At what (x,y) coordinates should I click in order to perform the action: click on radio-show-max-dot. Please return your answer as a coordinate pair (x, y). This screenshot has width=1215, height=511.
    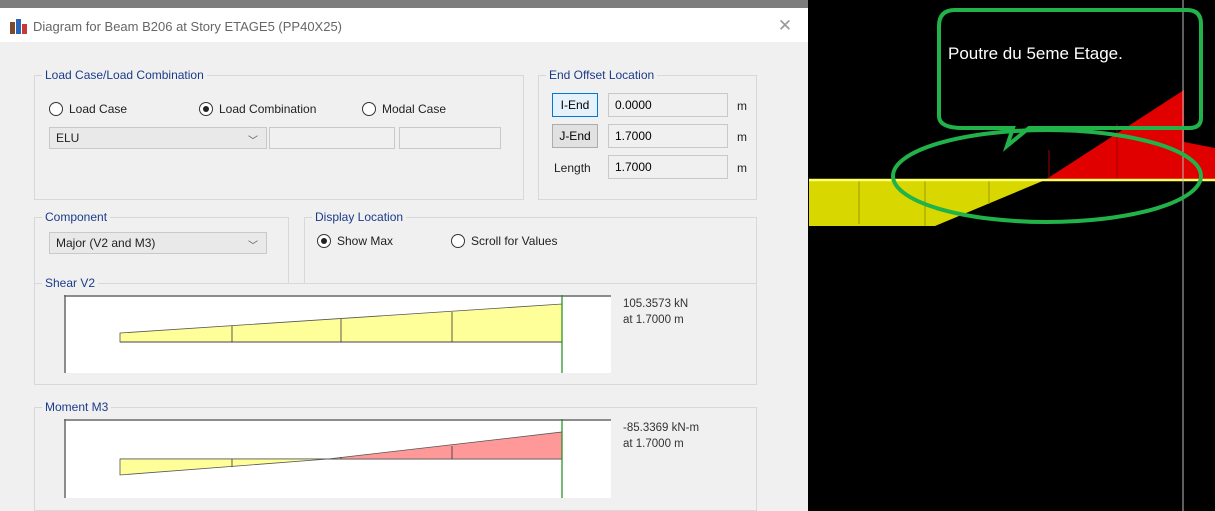
    Looking at the image, I should click on (324, 241).